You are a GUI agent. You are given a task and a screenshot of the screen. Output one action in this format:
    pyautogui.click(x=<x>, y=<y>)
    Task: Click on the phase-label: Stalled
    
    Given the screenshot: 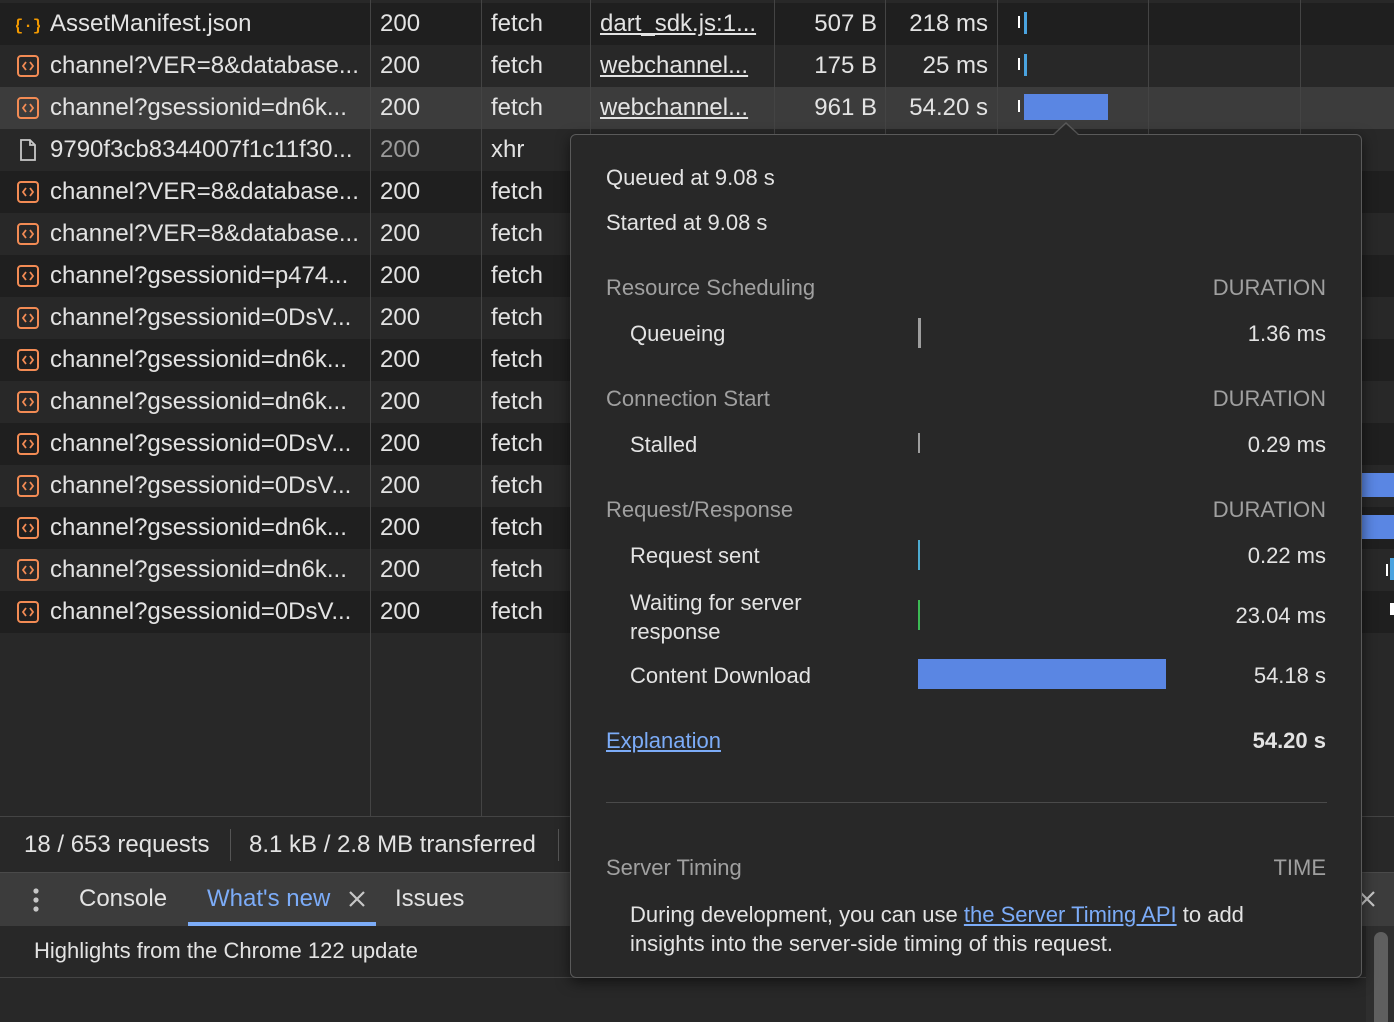 What is the action you would take?
    pyautogui.click(x=664, y=444)
    